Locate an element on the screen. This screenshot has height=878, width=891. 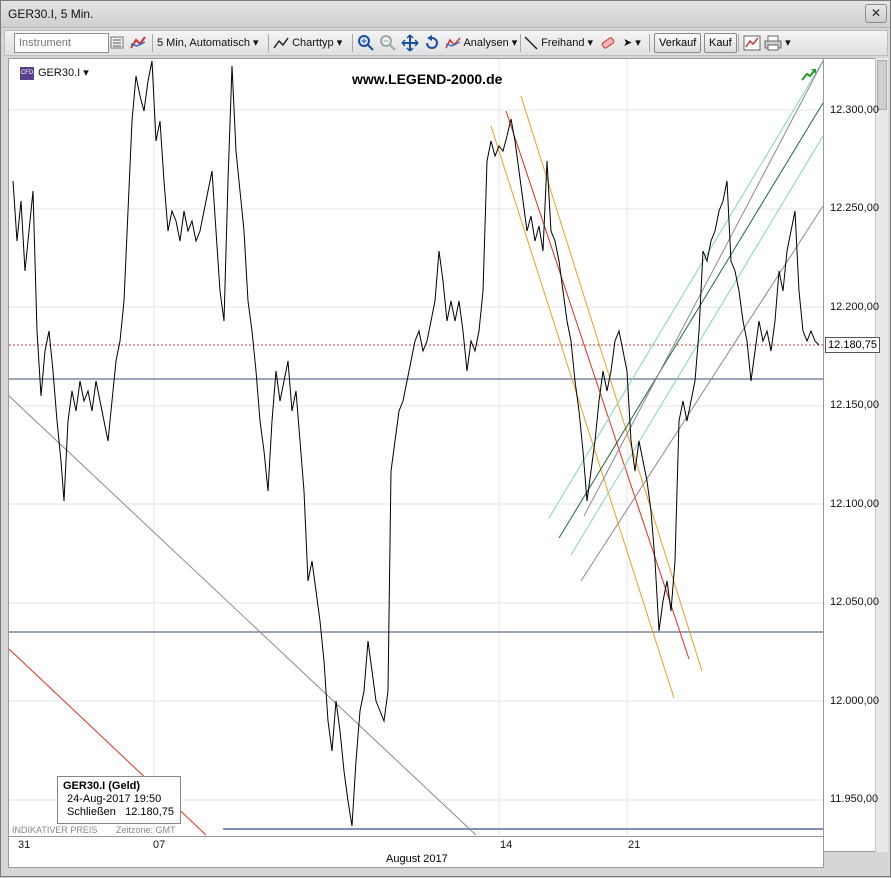
green-channel-line is located at coordinates (691, 320).